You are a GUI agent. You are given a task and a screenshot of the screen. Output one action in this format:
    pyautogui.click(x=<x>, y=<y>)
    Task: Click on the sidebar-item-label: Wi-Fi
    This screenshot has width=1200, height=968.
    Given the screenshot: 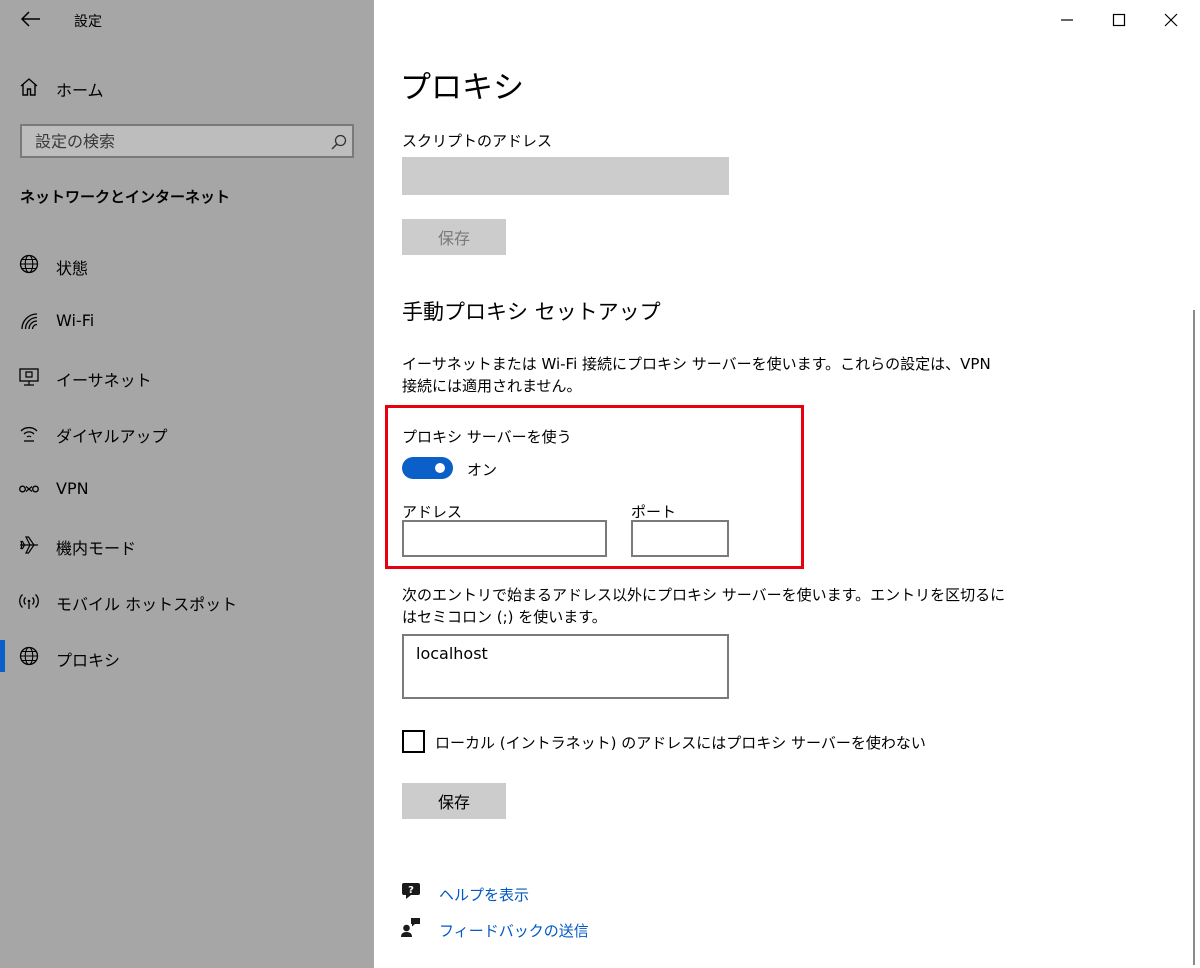 What is the action you would take?
    pyautogui.click(x=75, y=320)
    